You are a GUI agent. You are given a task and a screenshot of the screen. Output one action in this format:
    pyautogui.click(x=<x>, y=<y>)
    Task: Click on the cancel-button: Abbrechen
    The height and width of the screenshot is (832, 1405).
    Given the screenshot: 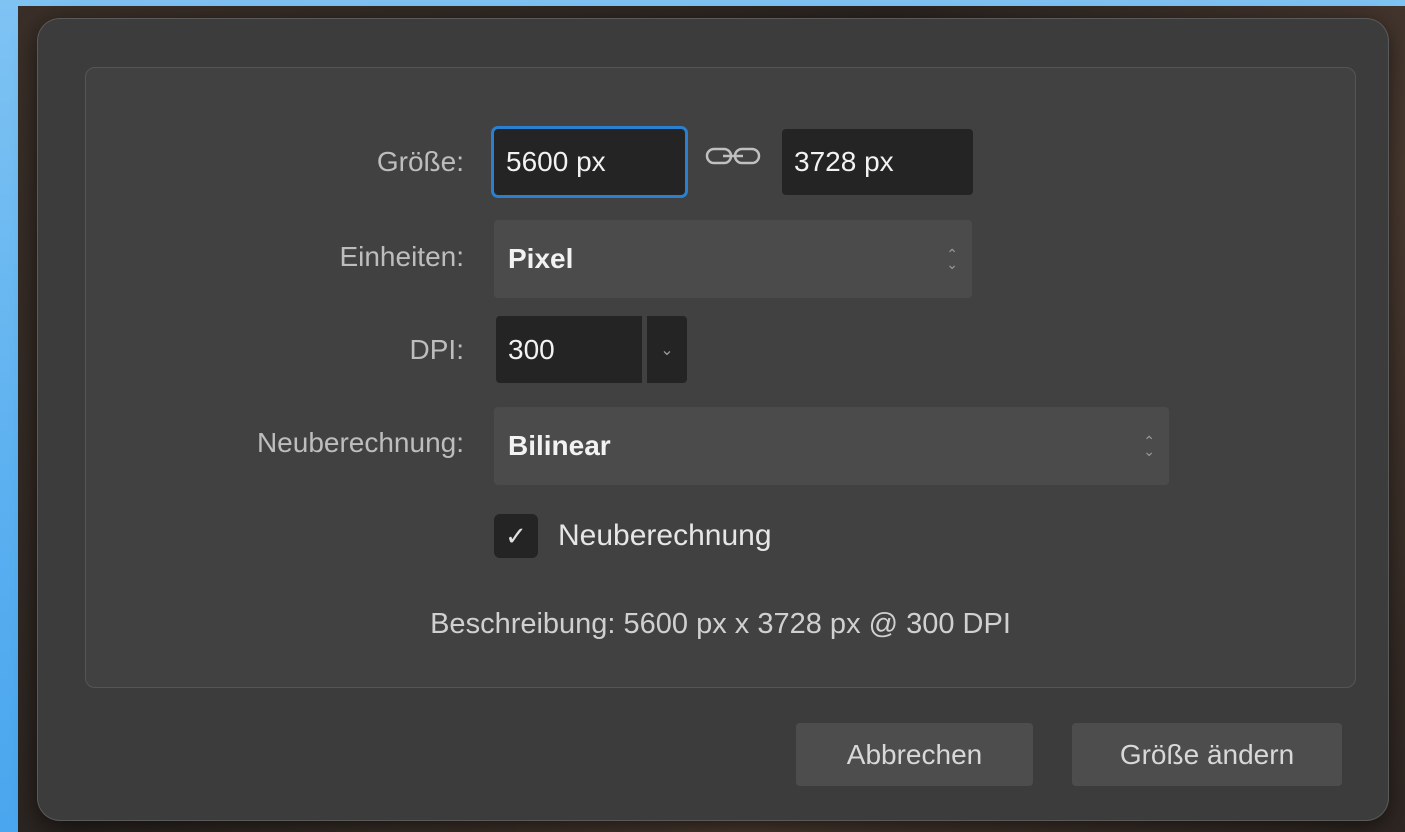 What is the action you would take?
    pyautogui.click(x=914, y=754)
    